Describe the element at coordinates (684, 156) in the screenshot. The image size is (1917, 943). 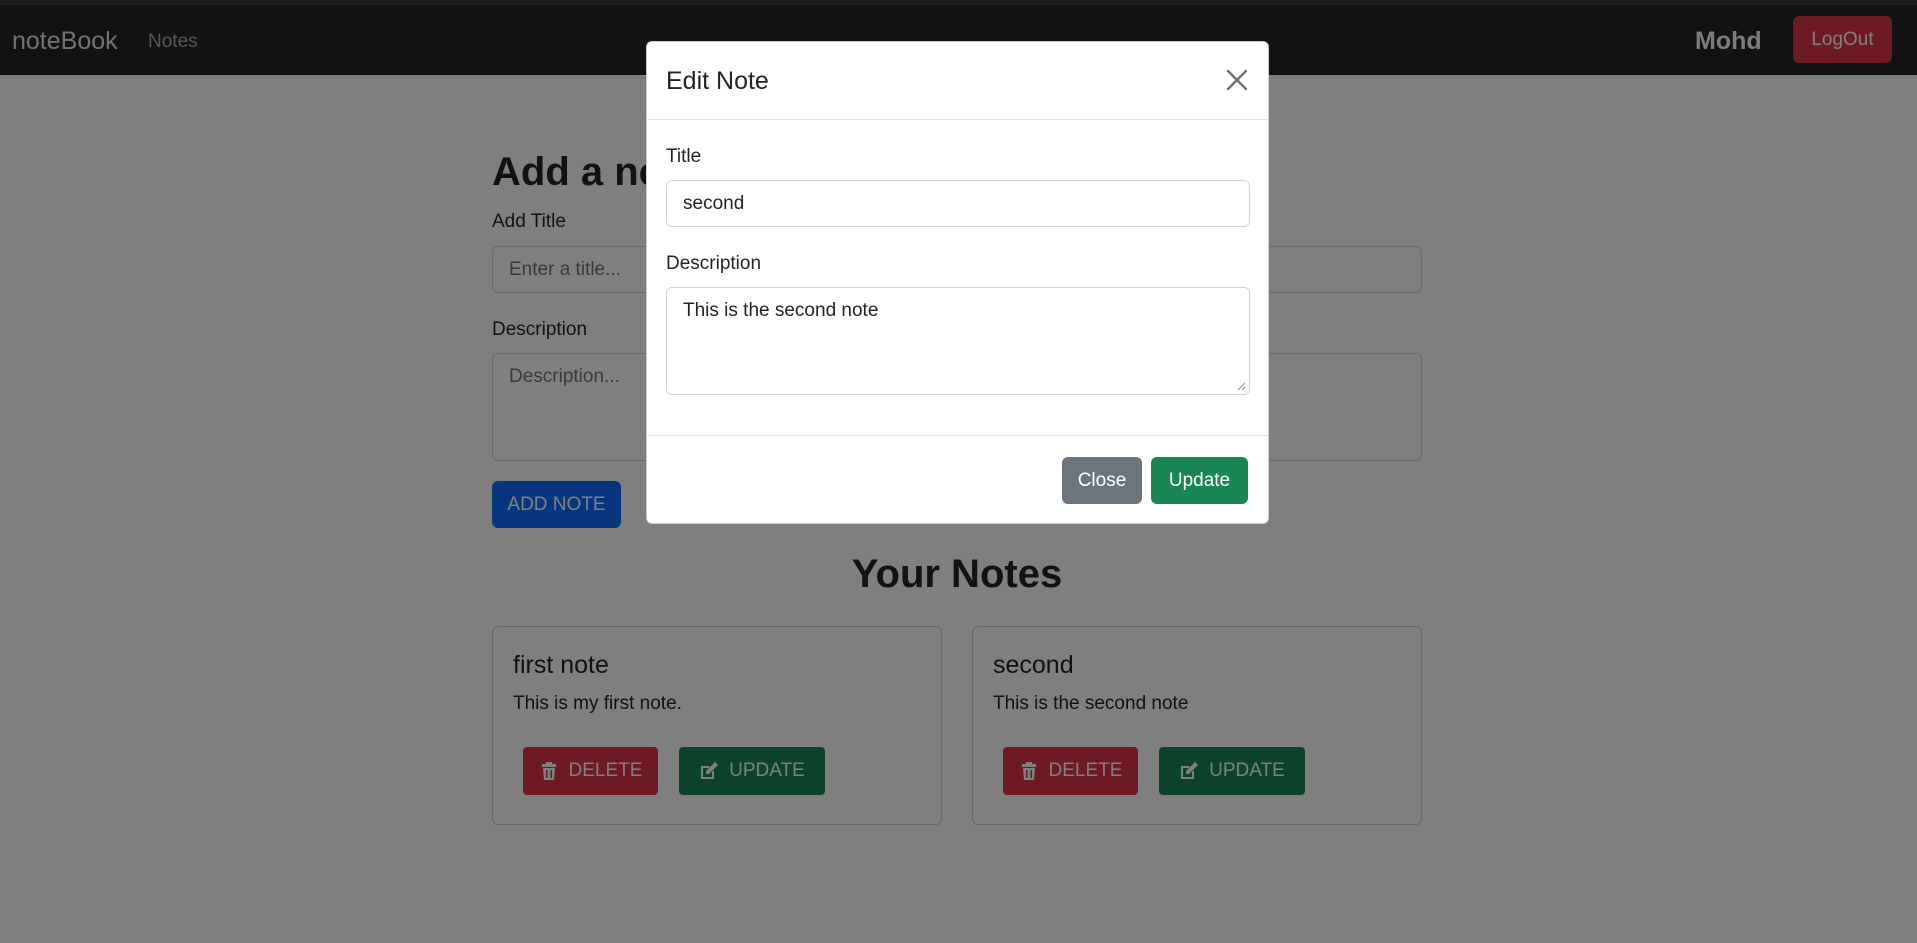
I see `modal-title-label: Title` at that location.